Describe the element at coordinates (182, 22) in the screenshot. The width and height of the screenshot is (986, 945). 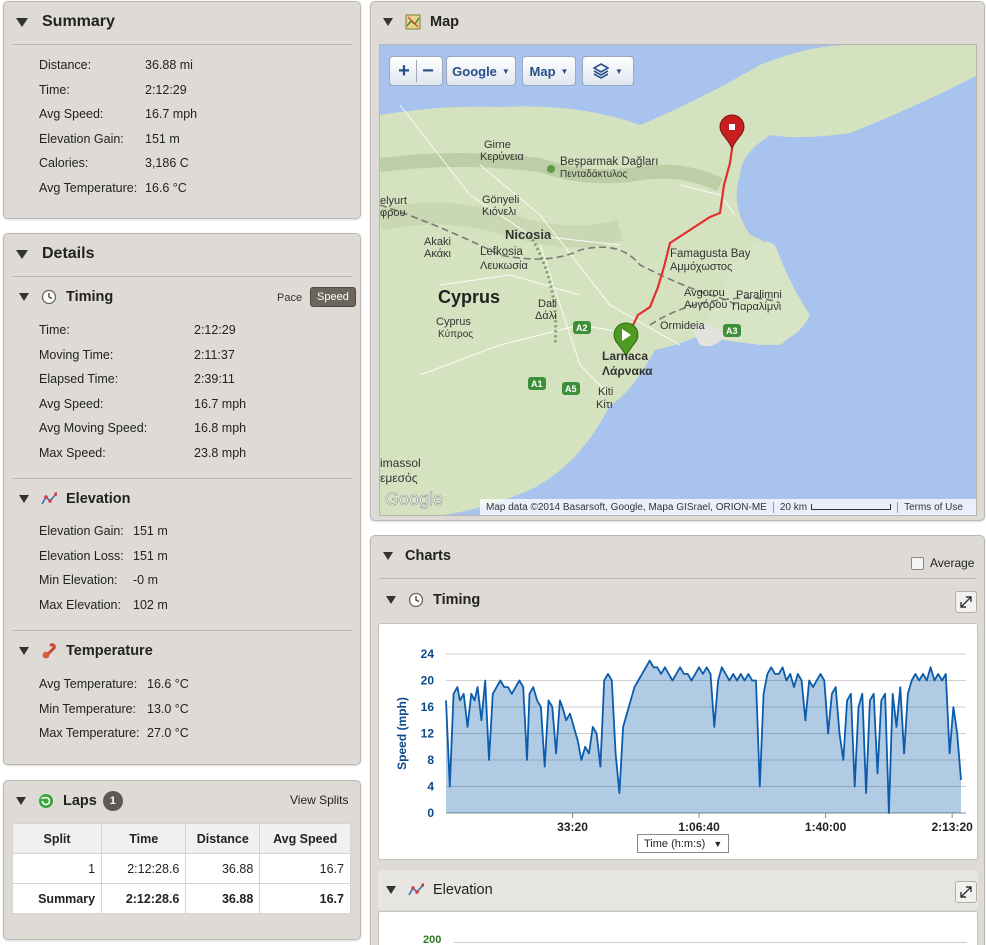
I see `summary-header: Summary` at that location.